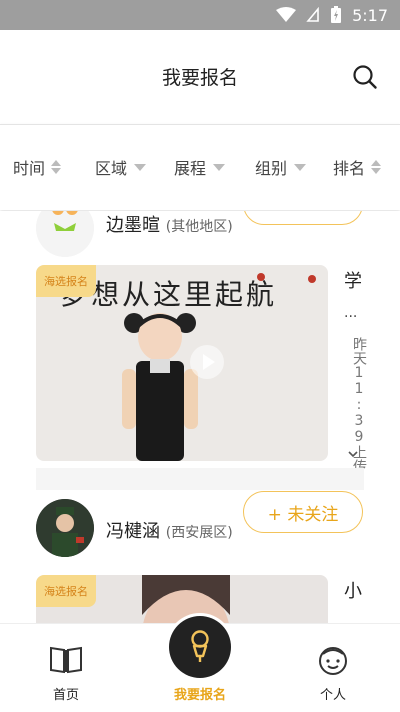  I want to click on filter-rank: 排名, so click(357, 167).